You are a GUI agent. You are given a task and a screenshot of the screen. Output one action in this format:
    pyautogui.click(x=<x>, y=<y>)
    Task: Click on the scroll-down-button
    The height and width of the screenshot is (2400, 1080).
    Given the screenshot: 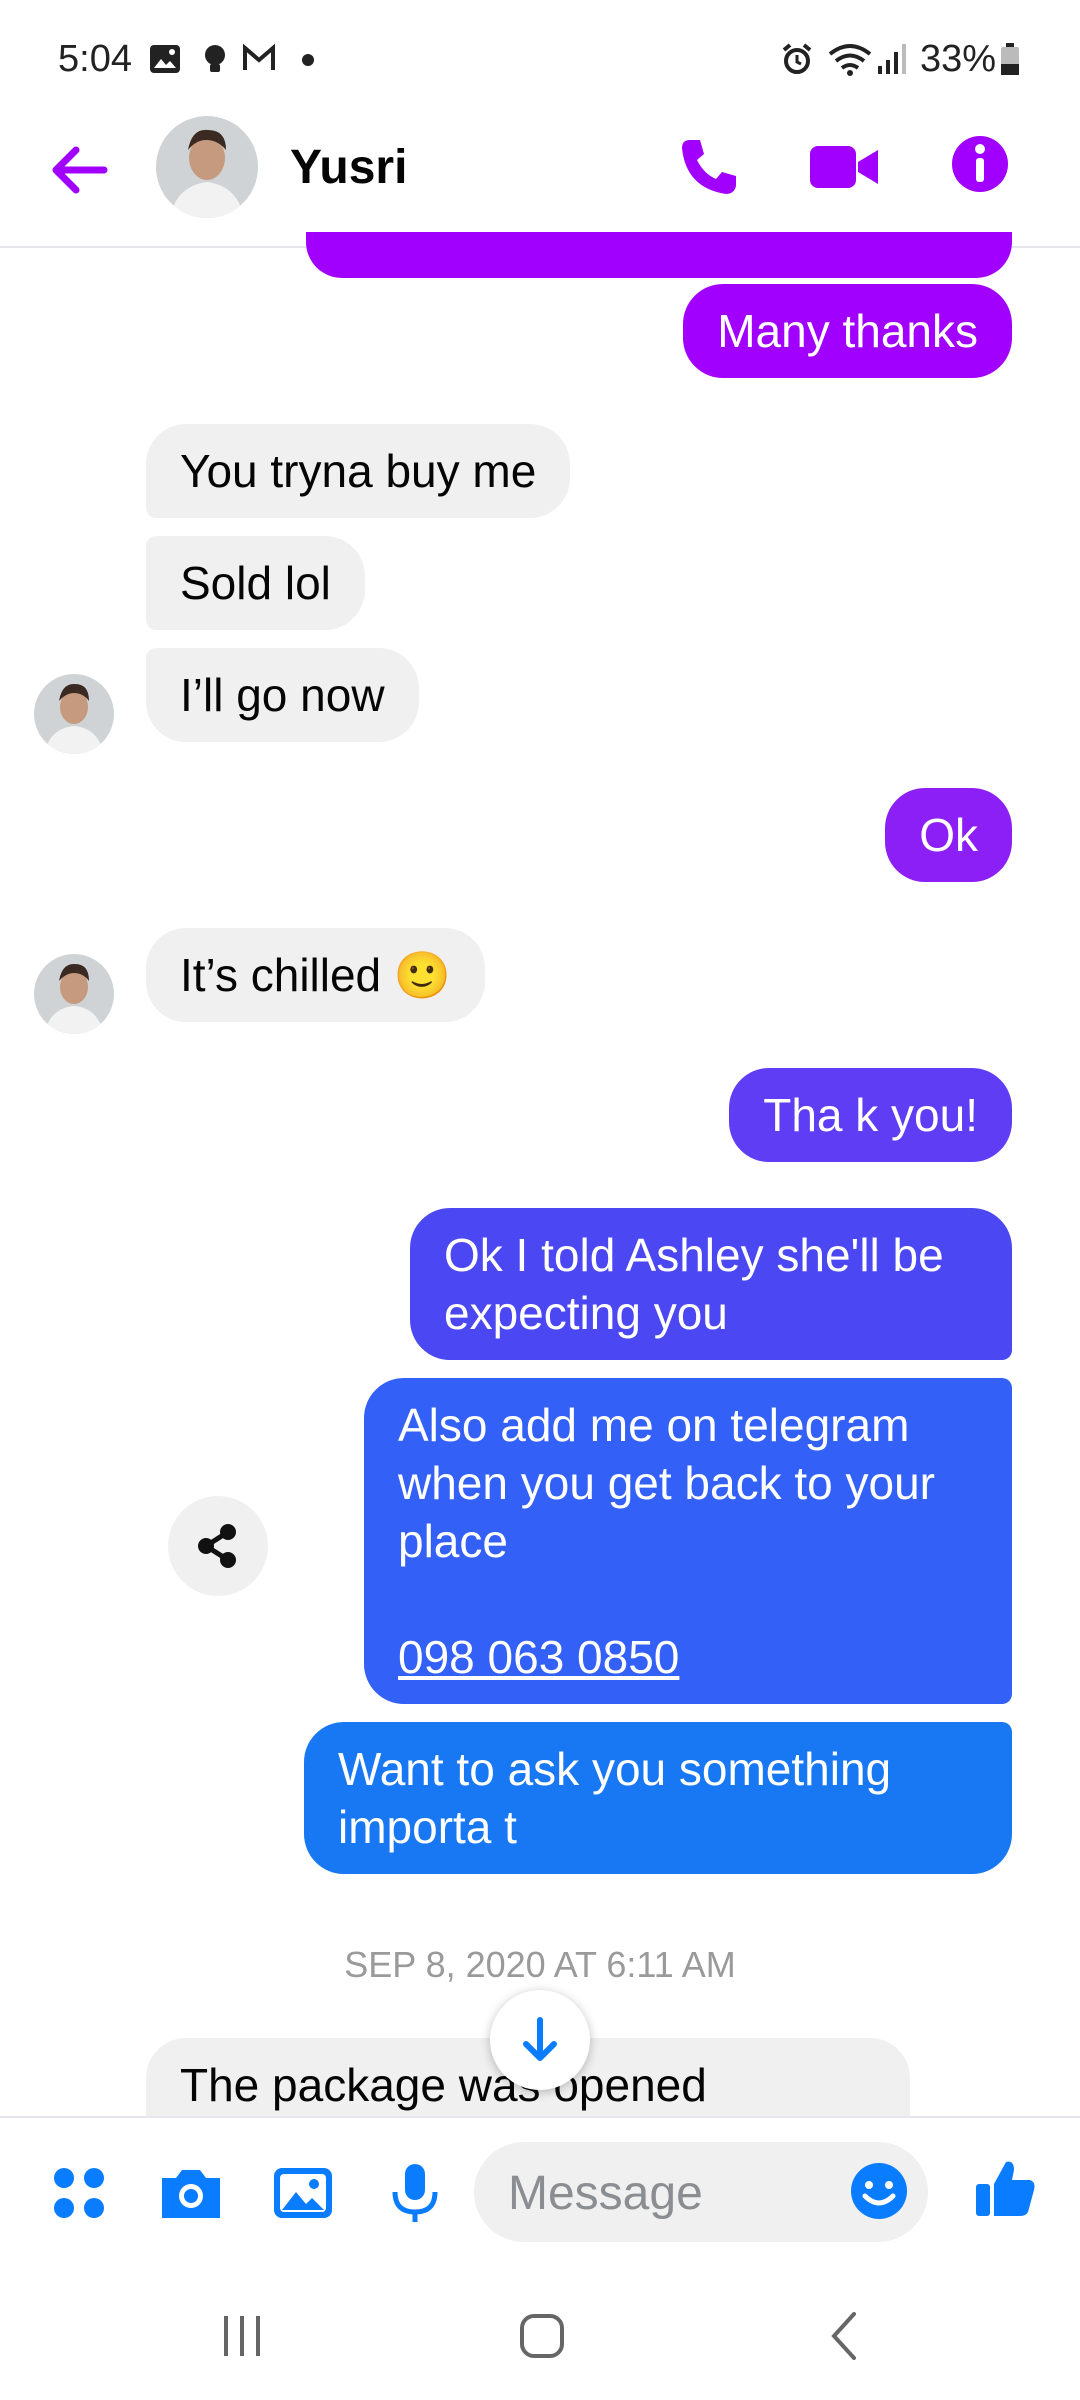 What is the action you would take?
    pyautogui.click(x=540, y=2040)
    